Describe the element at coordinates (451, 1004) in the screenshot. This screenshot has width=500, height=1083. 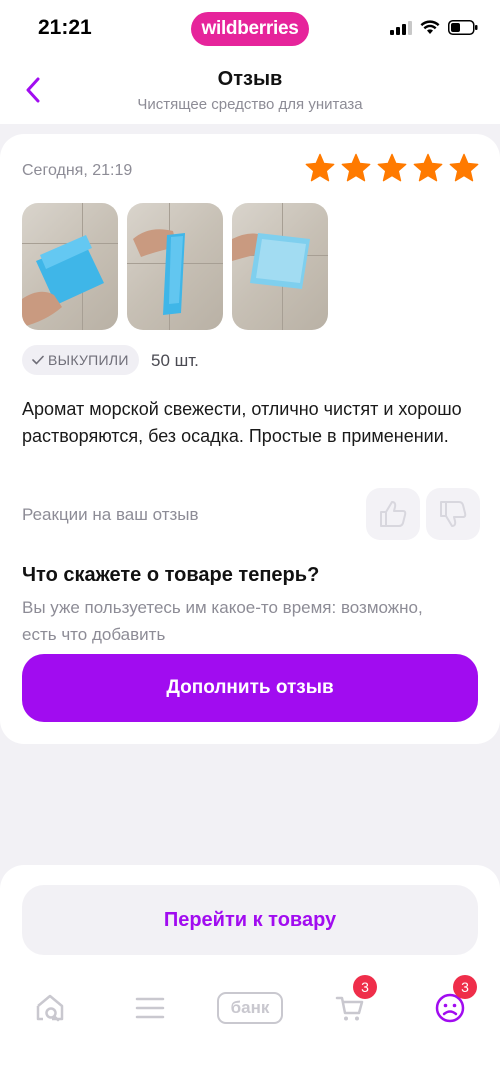
I see `tab-profile: 3` at that location.